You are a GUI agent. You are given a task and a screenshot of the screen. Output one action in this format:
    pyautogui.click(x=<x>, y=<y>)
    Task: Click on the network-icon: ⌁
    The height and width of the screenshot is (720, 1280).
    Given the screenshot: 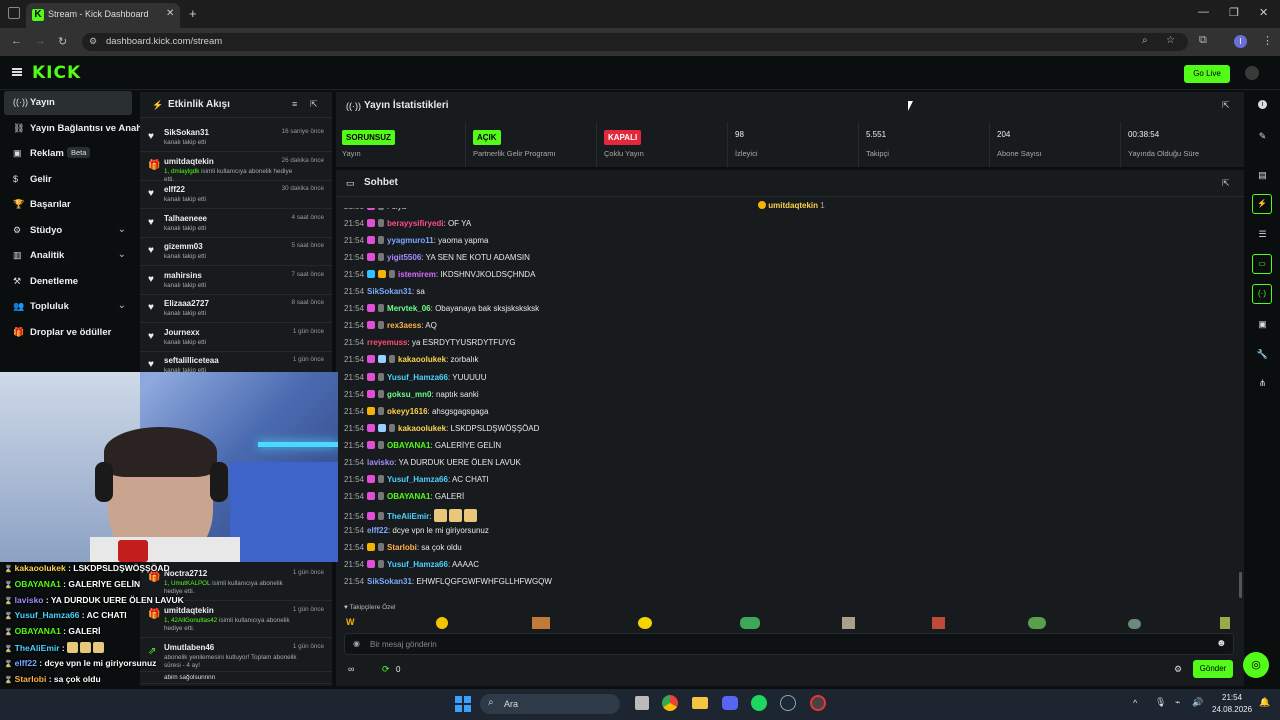 What is the action you would take?
    pyautogui.click(x=1177, y=702)
    